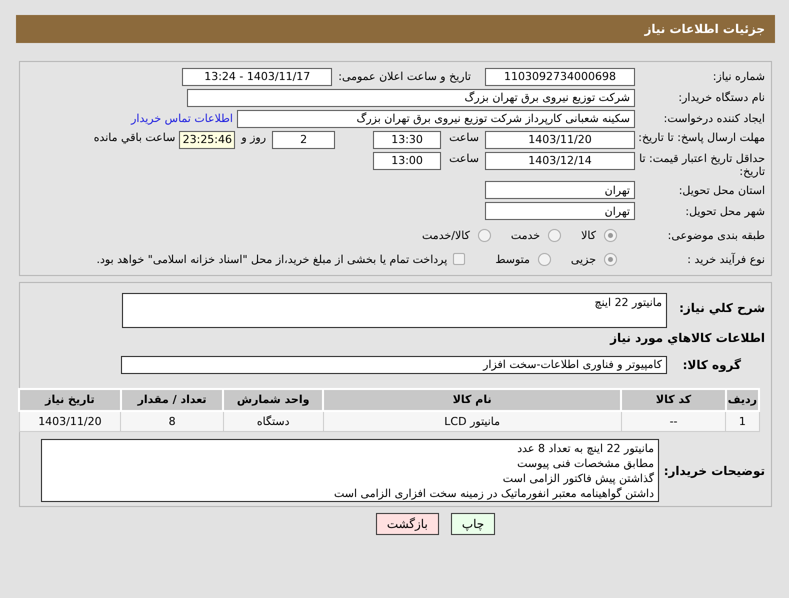  What do you see at coordinates (394, 310) in the screenshot?
I see `text-area: مانیتور 22 اینچ` at bounding box center [394, 310].